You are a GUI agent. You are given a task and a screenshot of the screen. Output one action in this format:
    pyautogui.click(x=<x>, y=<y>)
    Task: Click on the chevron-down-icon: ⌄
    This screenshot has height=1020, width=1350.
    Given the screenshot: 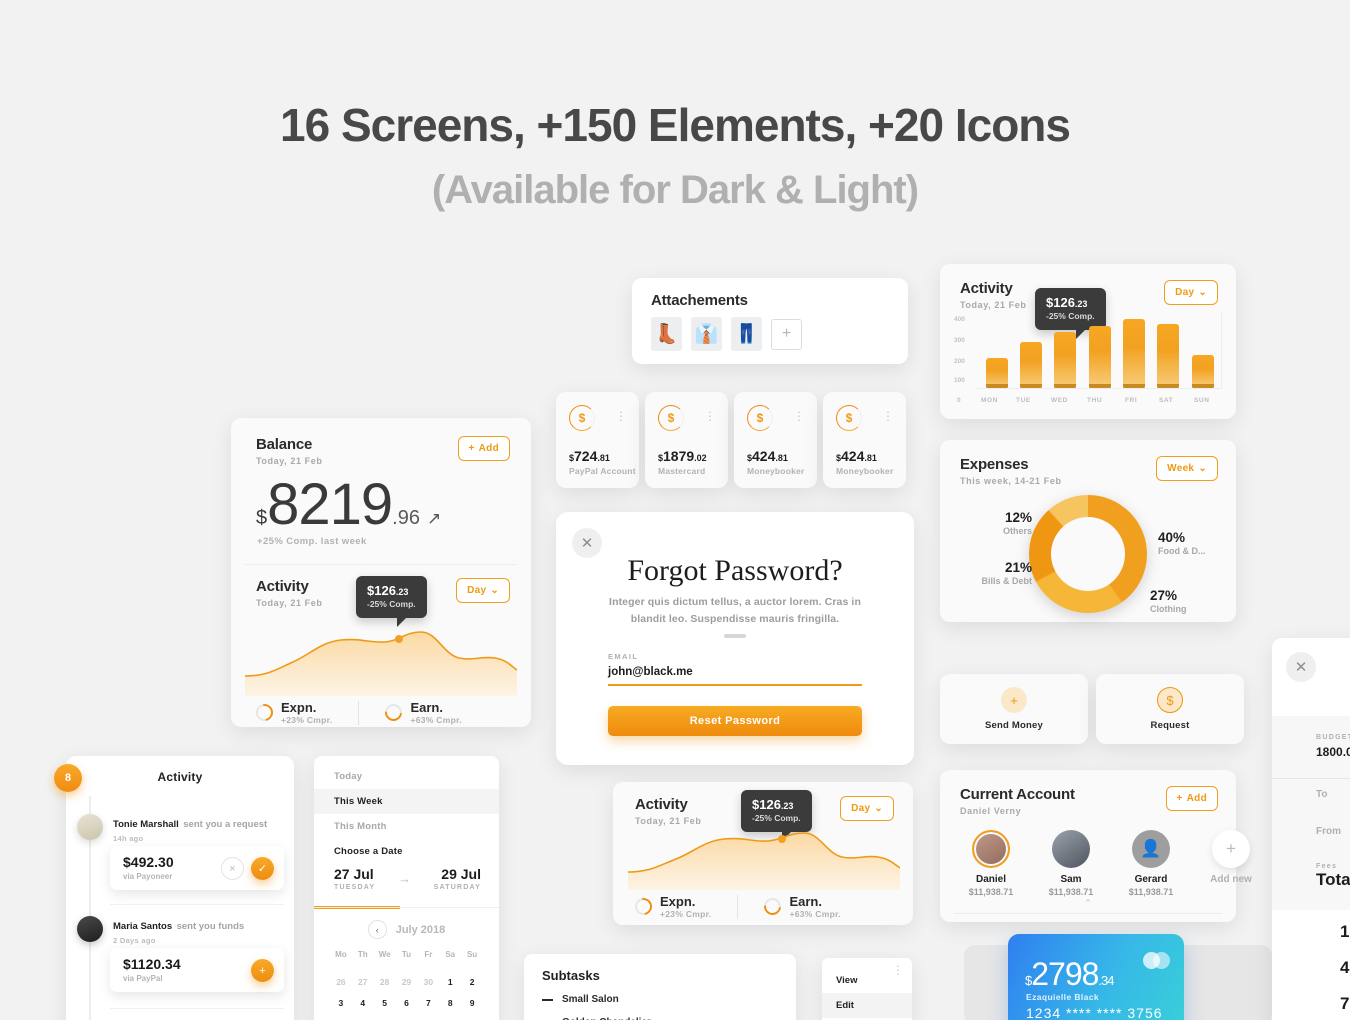 What is the action you would take?
    pyautogui.click(x=878, y=808)
    